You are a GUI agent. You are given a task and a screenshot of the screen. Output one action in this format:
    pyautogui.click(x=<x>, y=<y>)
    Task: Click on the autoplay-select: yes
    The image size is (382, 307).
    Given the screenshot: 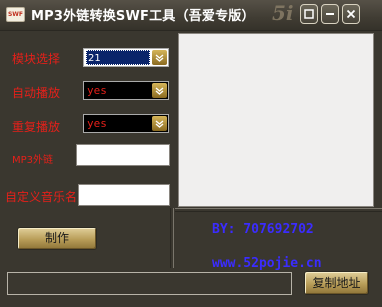 What is the action you would take?
    pyautogui.click(x=126, y=90)
    